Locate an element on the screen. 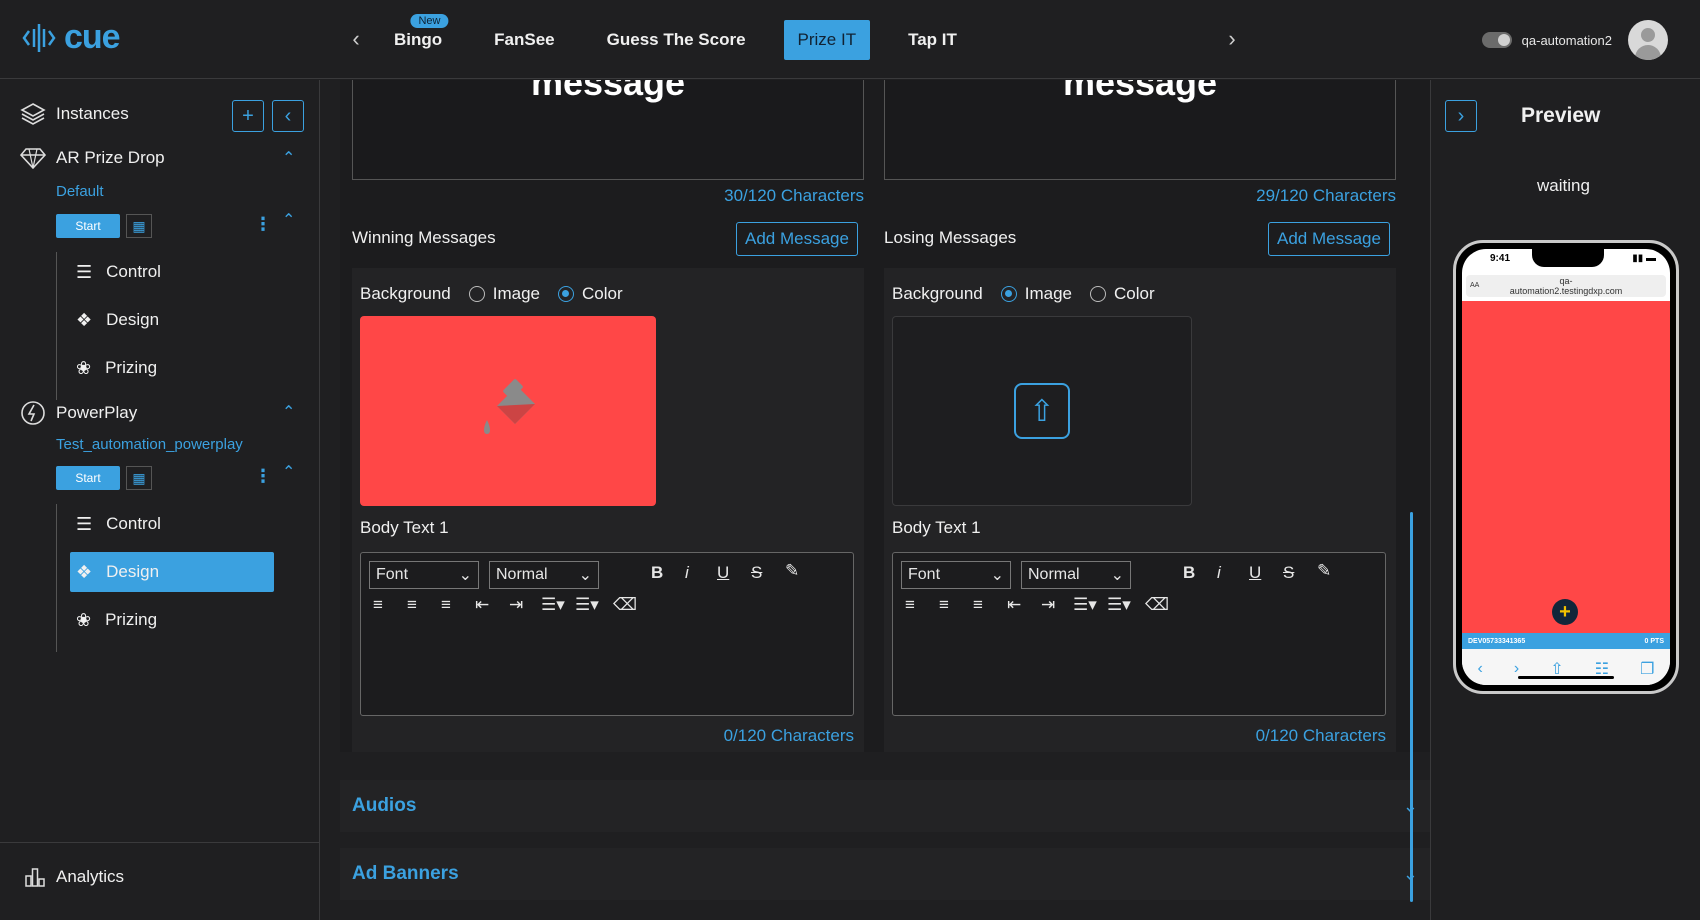  tab-prize-it: Prize IT is located at coordinates (827, 40).